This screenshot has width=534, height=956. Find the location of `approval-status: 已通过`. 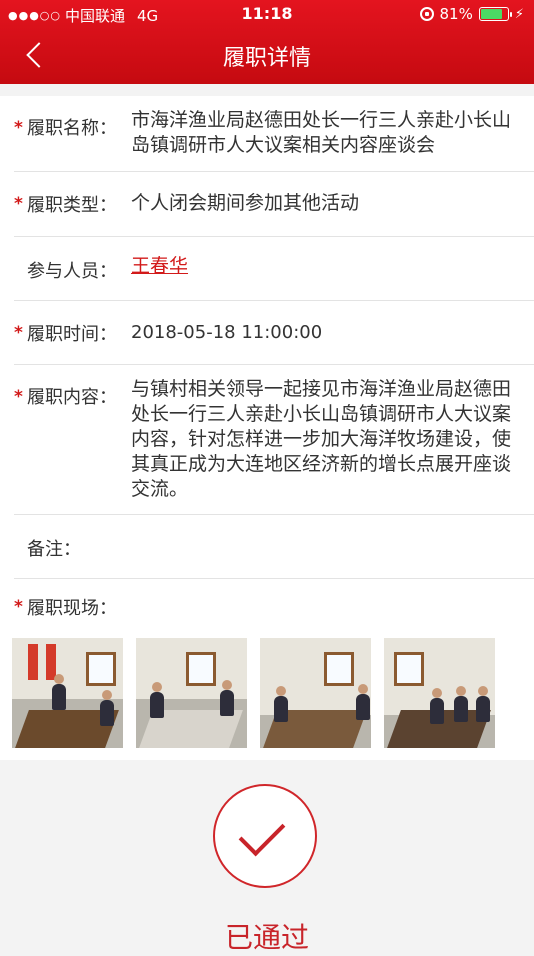

approval-status: 已通过 is located at coordinates (266, 937).